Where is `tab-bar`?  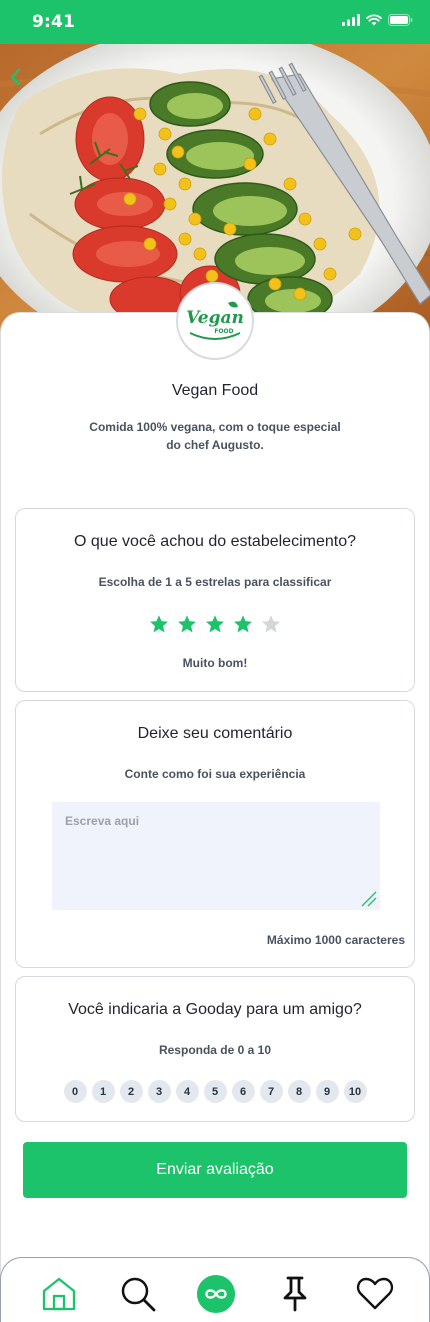 tab-bar is located at coordinates (215, 1289).